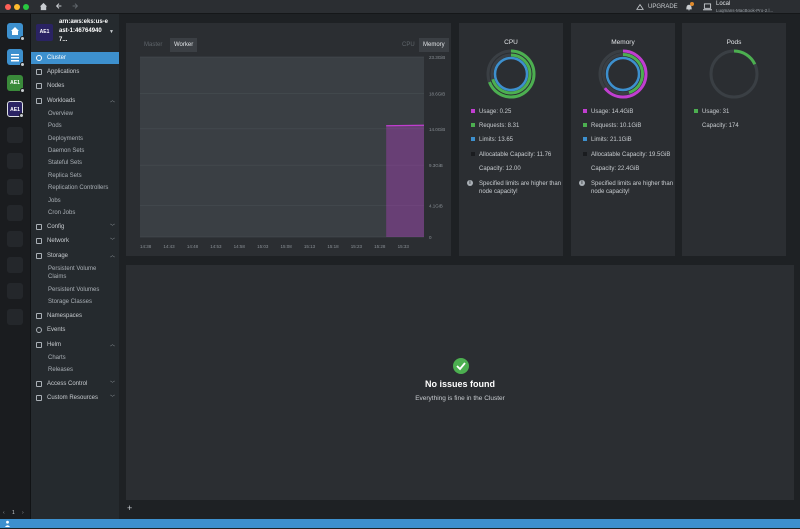 The image size is (800, 529). Describe the element at coordinates (75, 290) in the screenshot. I see `sidebar-subitem-persistent-volumes: Persistent Volumes` at that location.